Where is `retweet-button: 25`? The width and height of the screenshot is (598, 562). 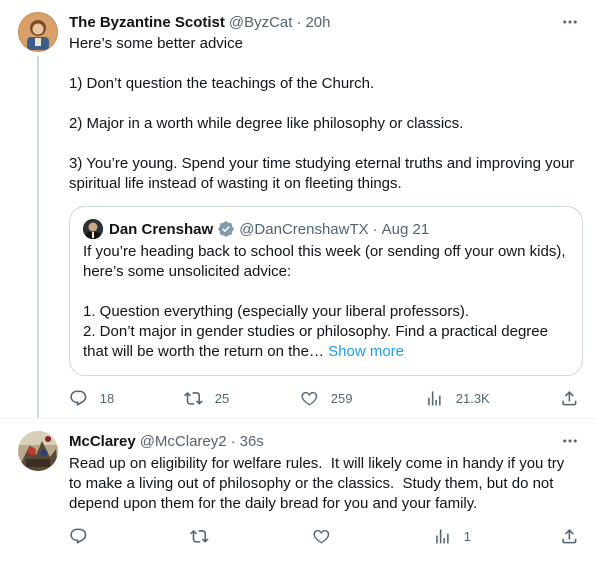
retweet-button: 25 is located at coordinates (206, 398).